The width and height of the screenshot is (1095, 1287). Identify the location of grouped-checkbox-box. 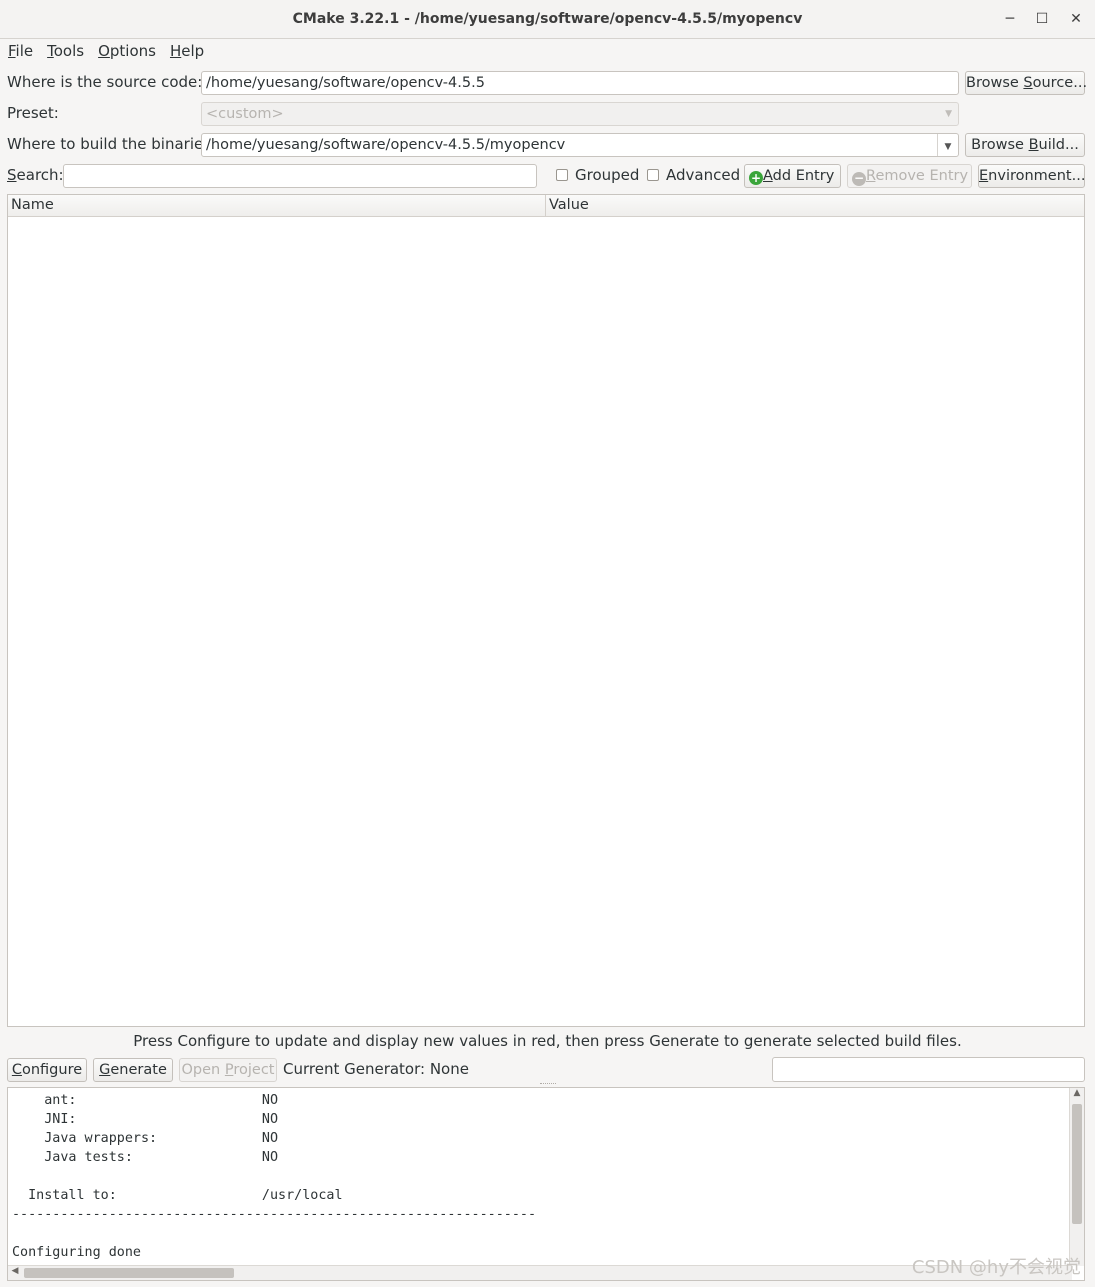
(562, 175).